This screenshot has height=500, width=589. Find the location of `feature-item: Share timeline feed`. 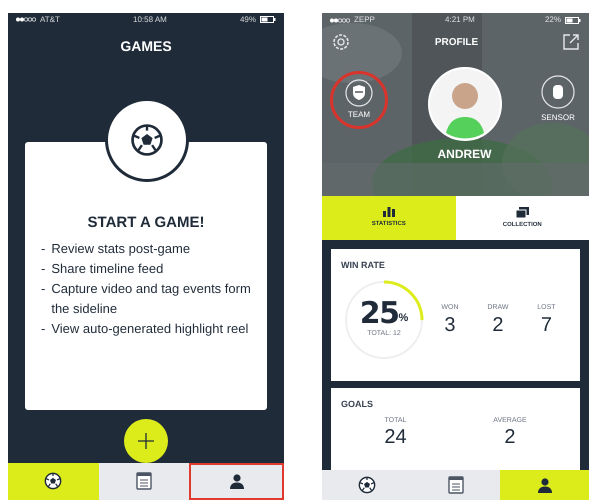

feature-item: Share timeline feed is located at coordinates (107, 269).